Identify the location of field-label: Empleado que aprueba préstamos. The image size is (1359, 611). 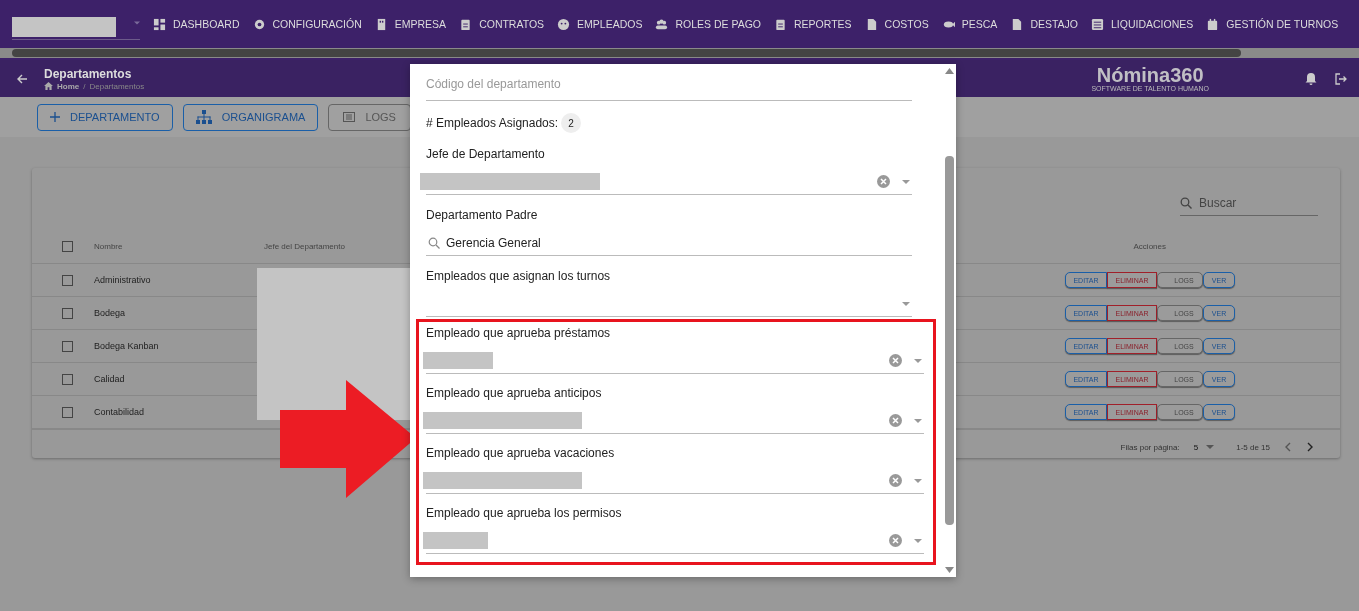
(519, 333).